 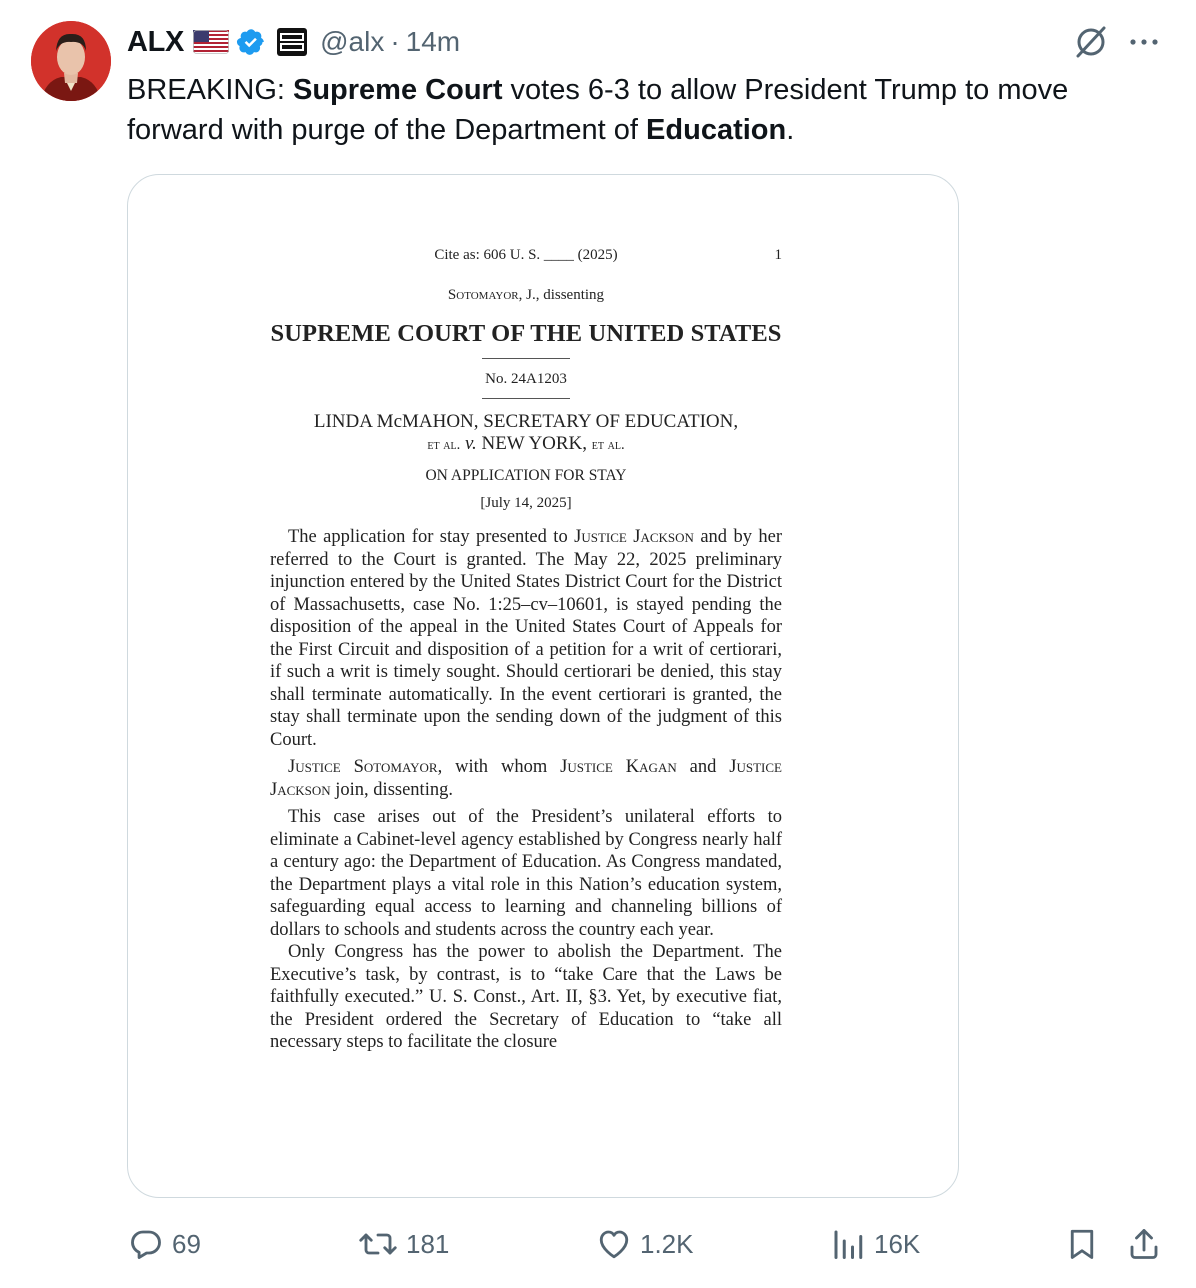 I want to click on order-text-start: The application for stay presented to, so click(x=431, y=537).